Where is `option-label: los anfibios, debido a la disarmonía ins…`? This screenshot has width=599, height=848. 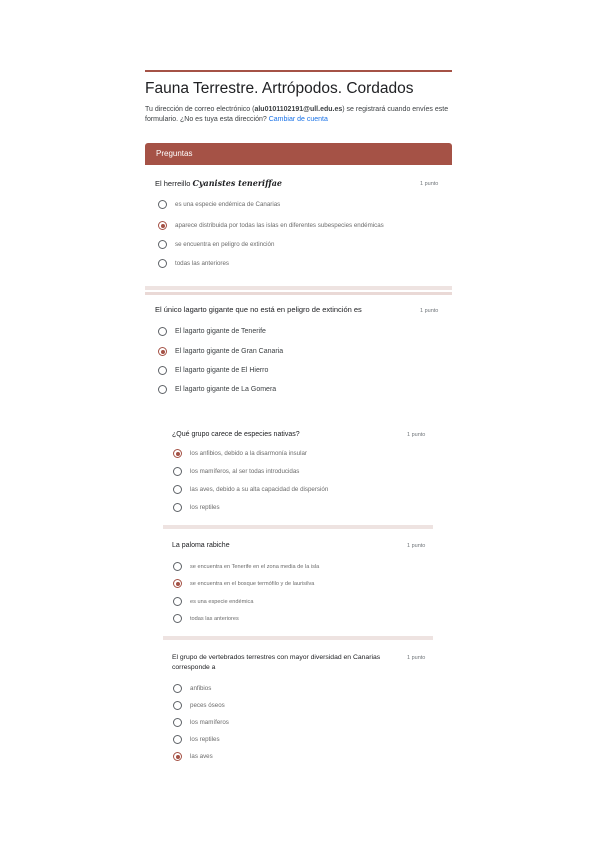 option-label: los anfibios, debido a la disarmonía ins… is located at coordinates (248, 453).